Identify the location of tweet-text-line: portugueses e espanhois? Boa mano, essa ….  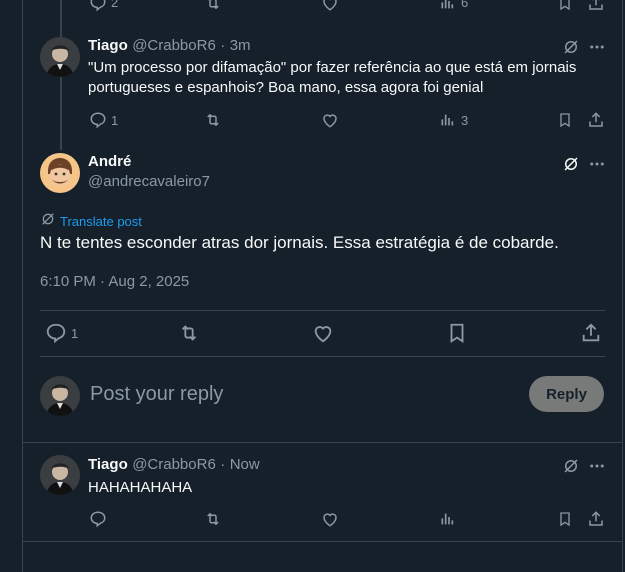
(286, 87).